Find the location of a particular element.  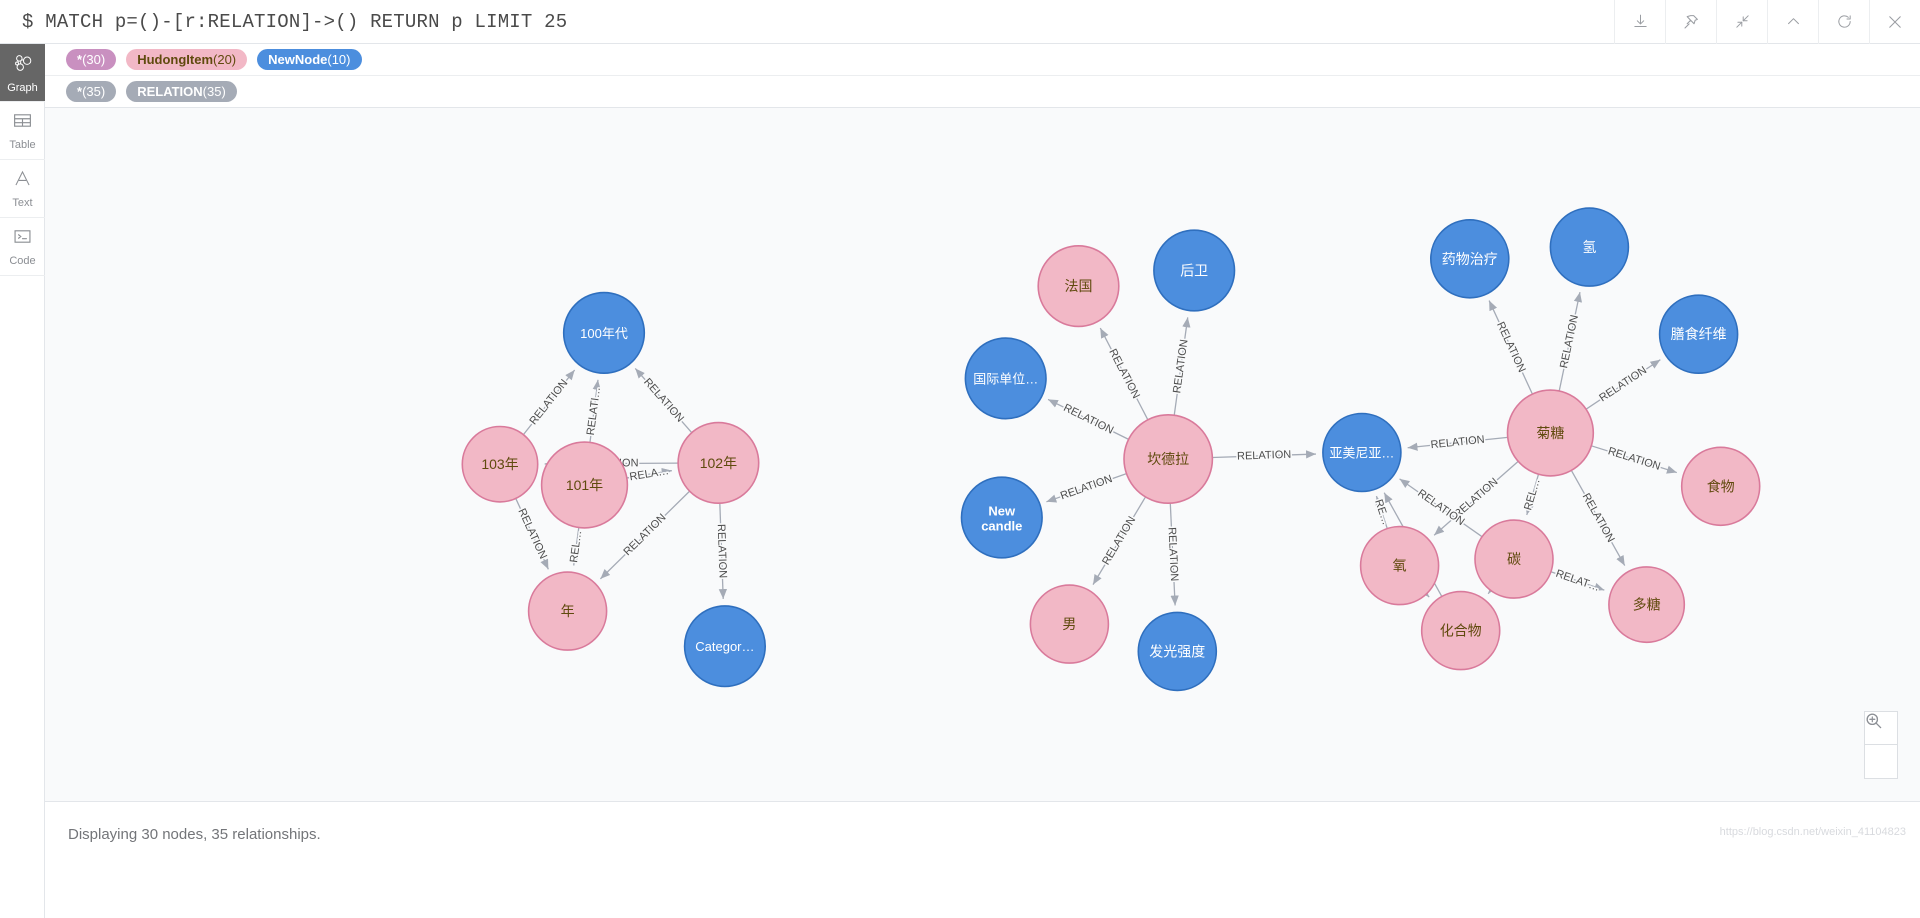

graph-node: 氧 is located at coordinates (1399, 565).